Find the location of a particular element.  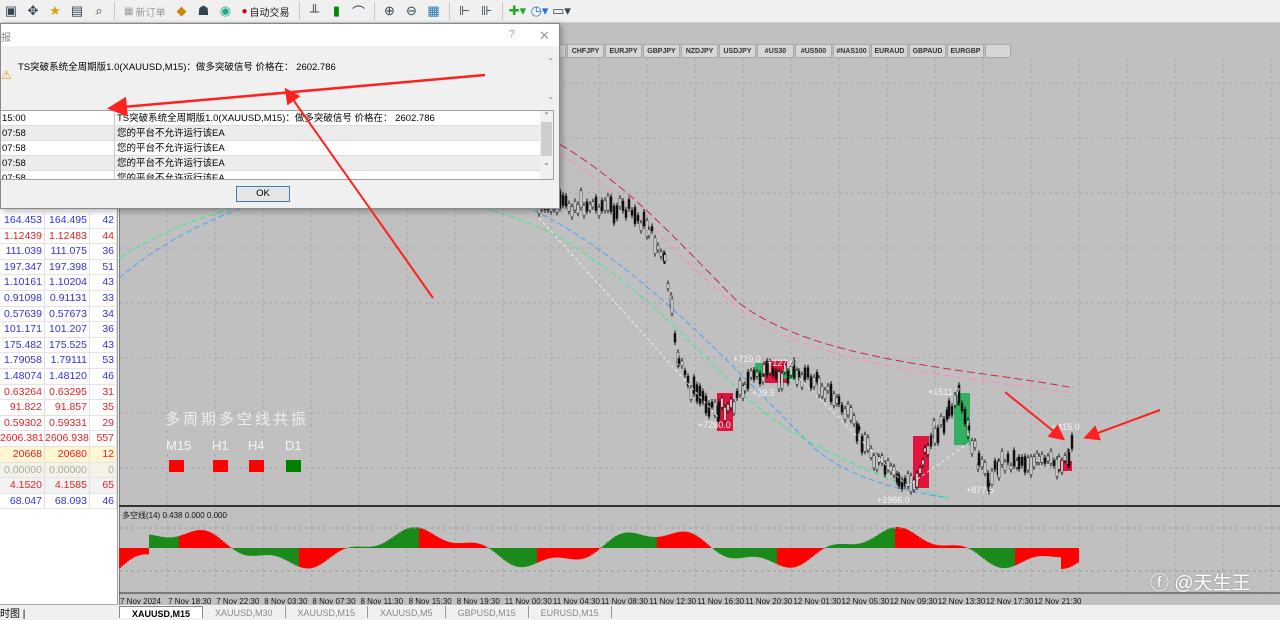

market-watch-row: 206682068012 is located at coordinates (58, 455).